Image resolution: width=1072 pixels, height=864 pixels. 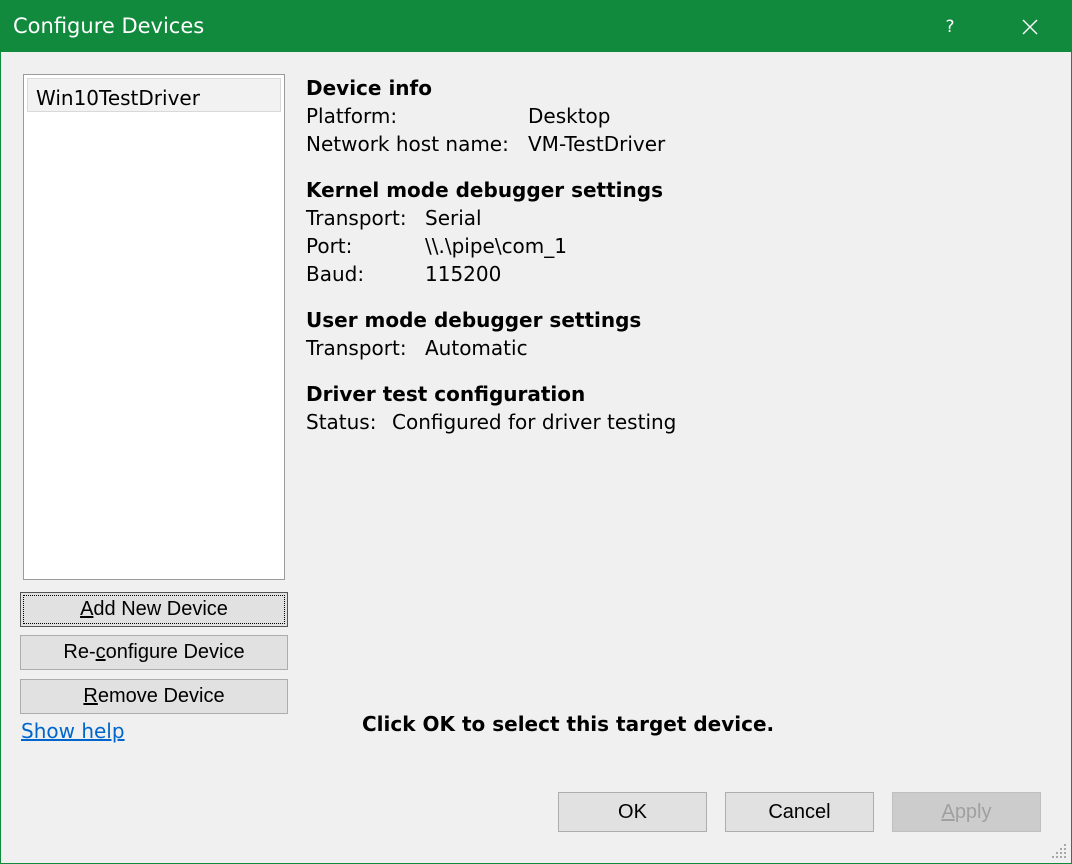 I want to click on platform-label: Platform:, so click(x=352, y=116).